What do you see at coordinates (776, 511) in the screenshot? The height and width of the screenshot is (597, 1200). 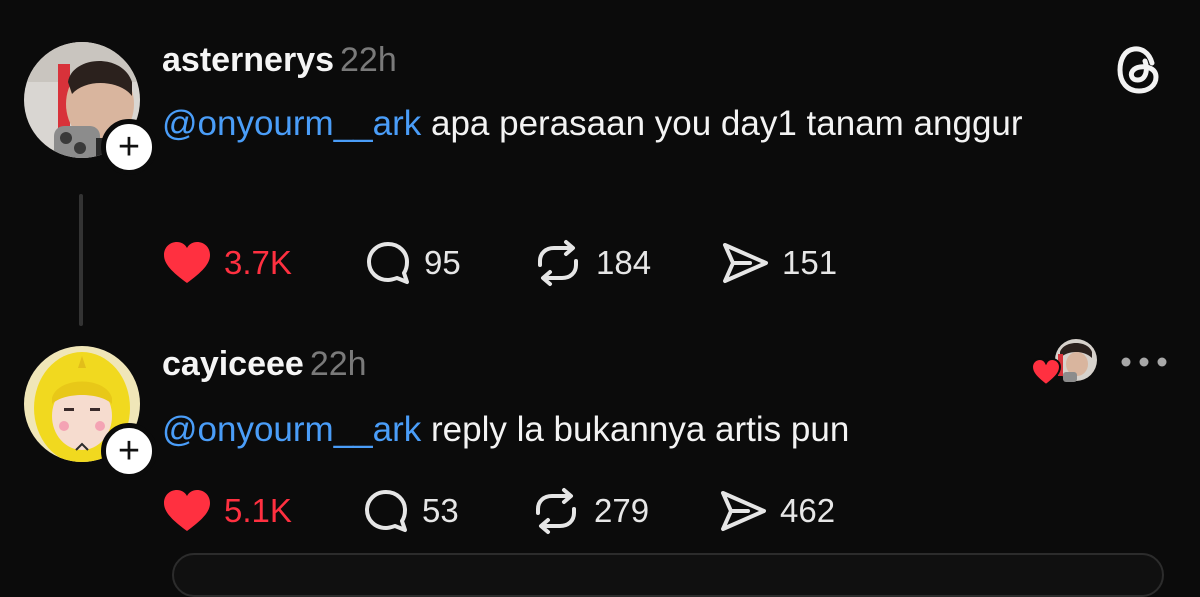 I see `share-button: 462` at bounding box center [776, 511].